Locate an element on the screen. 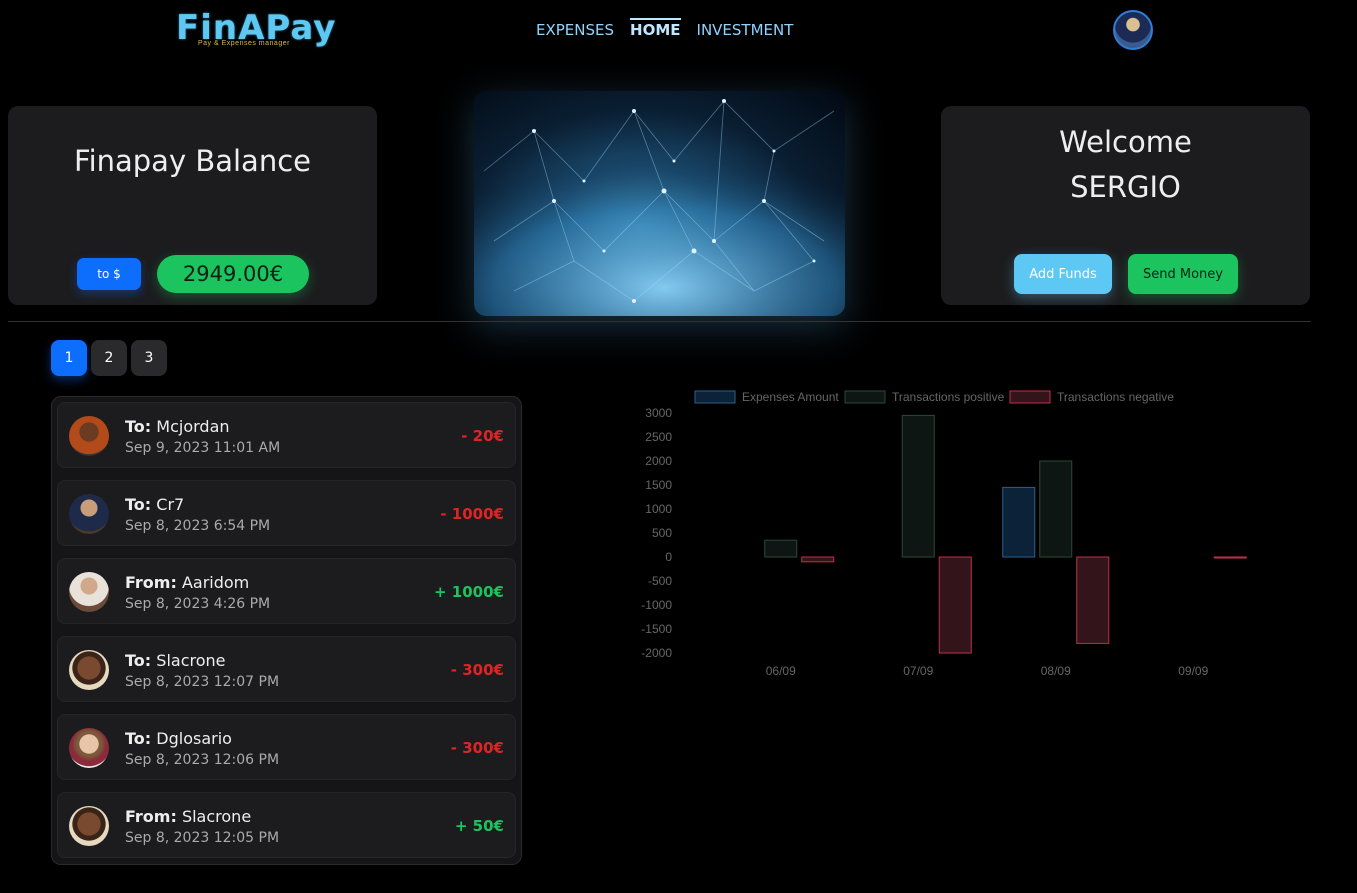 The width and height of the screenshot is (1357, 893). y-tick-label: -2000 is located at coordinates (656, 653).